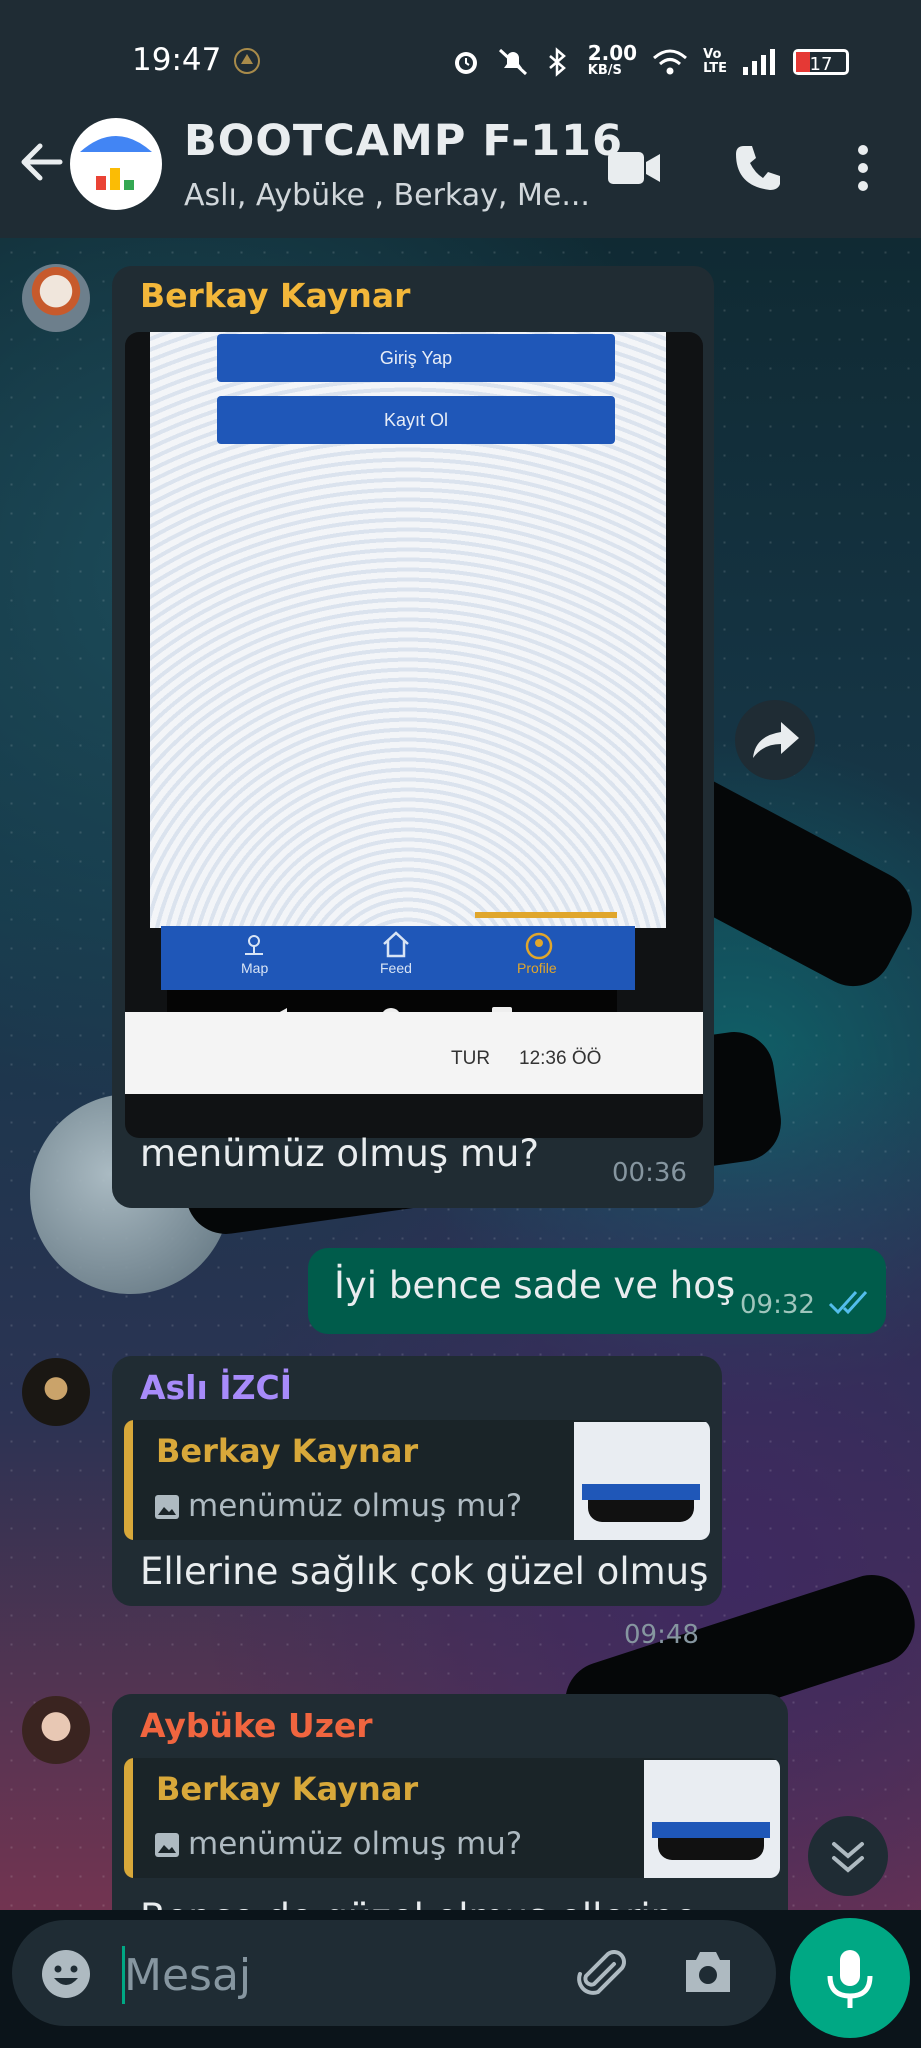 Image resolution: width=921 pixels, height=2048 pixels. What do you see at coordinates (535, 1285) in the screenshot?
I see `message-text: İyi bence sade ve hoş` at bounding box center [535, 1285].